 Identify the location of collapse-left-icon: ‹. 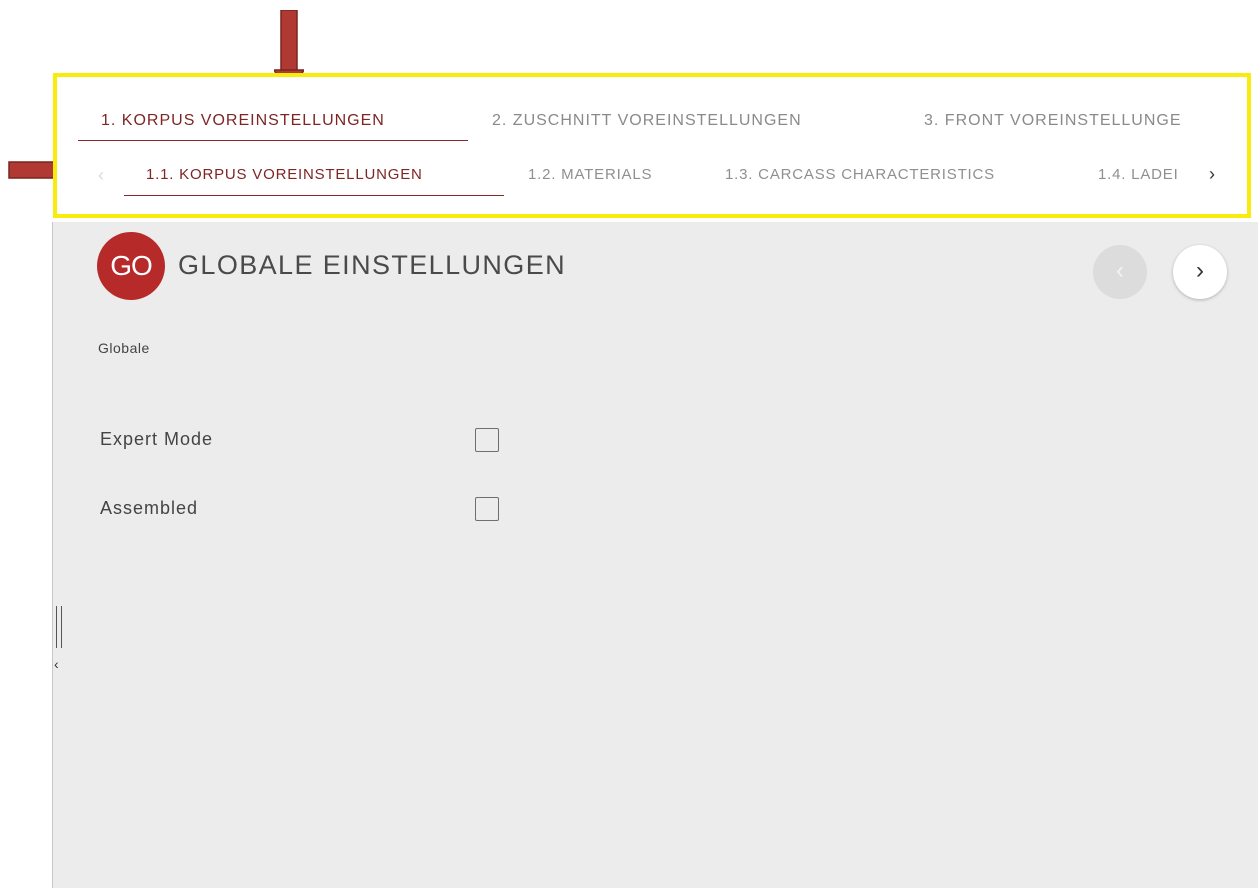
(59, 642).